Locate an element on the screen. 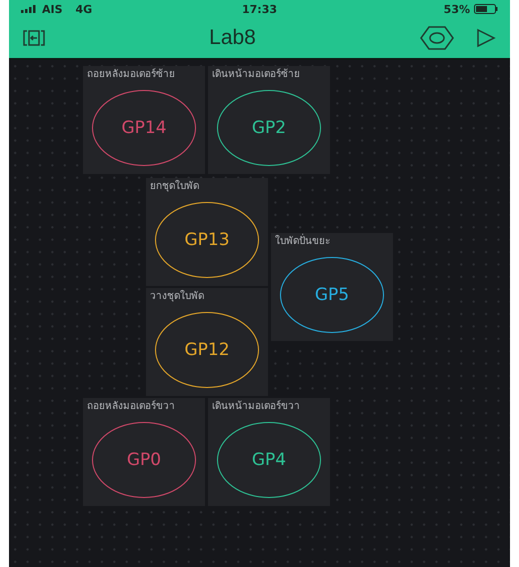  pin-button: GP13 is located at coordinates (207, 240).